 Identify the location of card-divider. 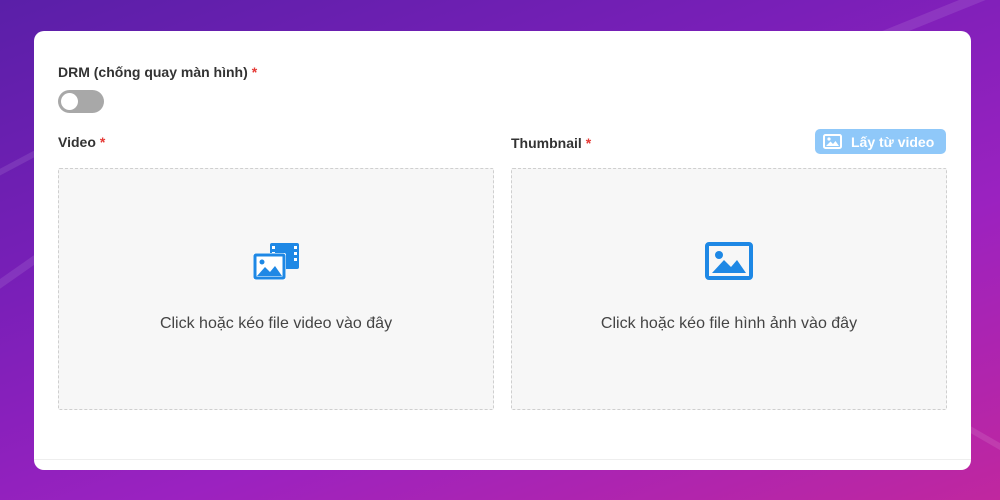
(502, 459).